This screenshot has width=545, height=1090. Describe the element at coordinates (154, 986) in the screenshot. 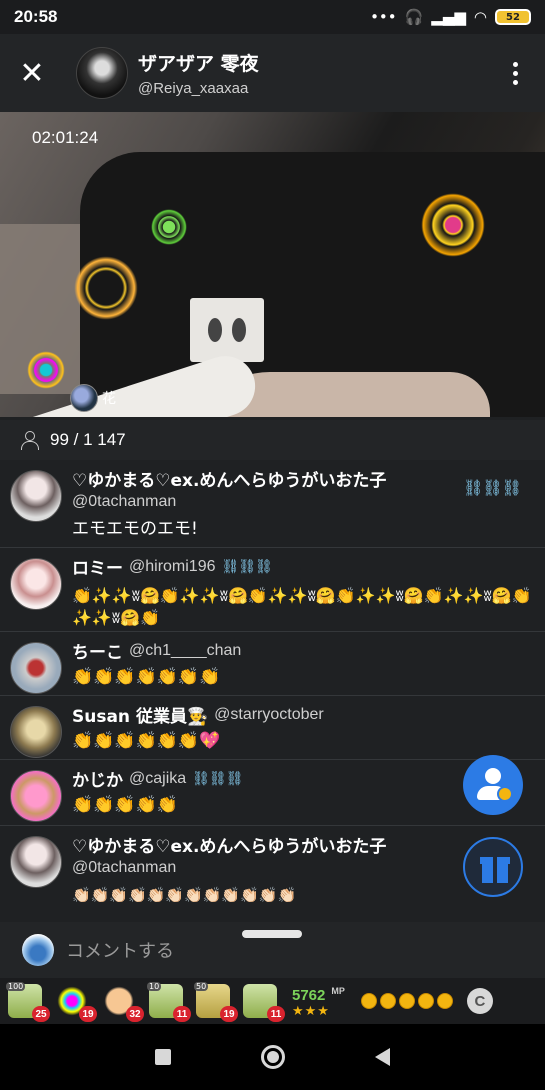

I see `gift-price-tag: 10` at that location.